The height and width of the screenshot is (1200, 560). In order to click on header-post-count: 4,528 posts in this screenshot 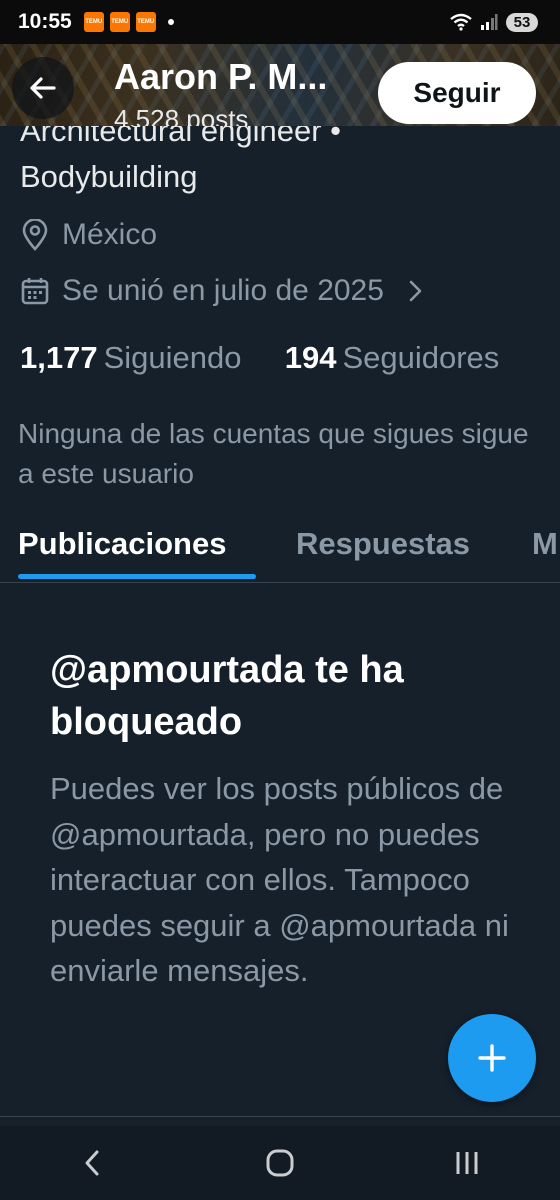, I will do `click(181, 115)`.